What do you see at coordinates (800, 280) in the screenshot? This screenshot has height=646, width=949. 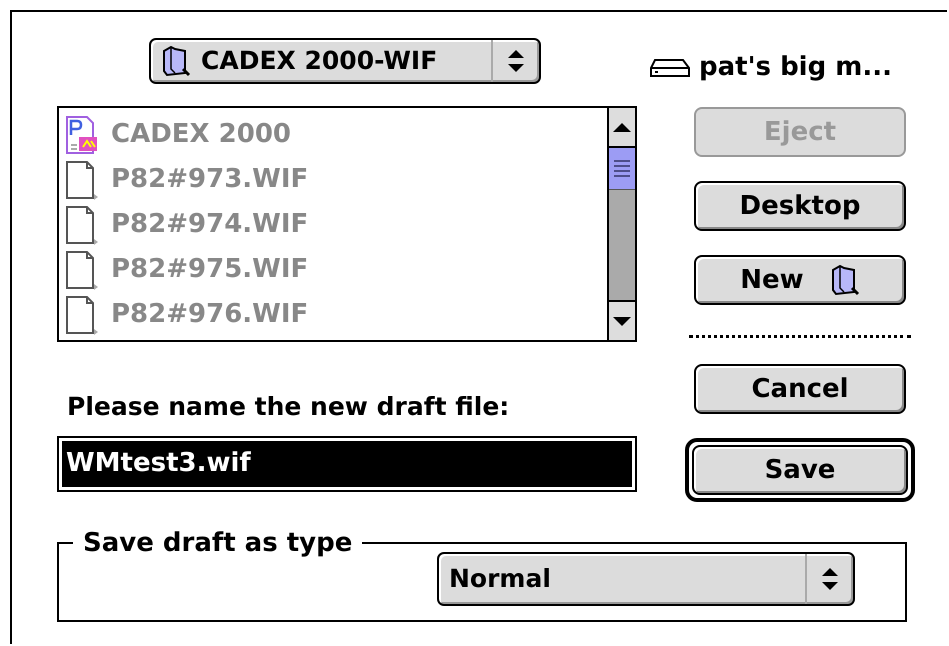 I see `dialog-button: New` at bounding box center [800, 280].